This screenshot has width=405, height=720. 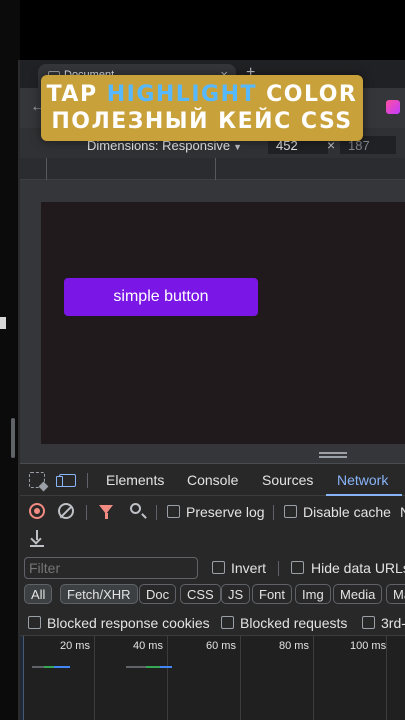 I want to click on banner-line-2: ПОЛЕЗНЫЙ КЕЙС CSS, so click(x=202, y=121).